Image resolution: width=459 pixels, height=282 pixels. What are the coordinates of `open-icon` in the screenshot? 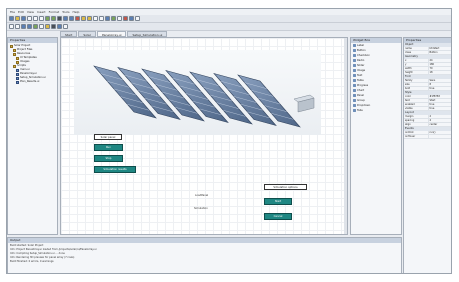 It's located at (17, 18).